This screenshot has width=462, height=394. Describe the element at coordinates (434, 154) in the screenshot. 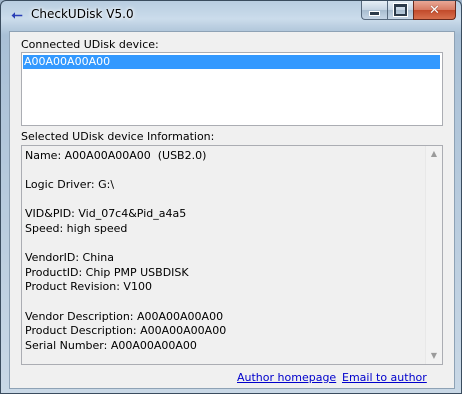

I see `scroll-up-arrow-icon: ▲` at that location.